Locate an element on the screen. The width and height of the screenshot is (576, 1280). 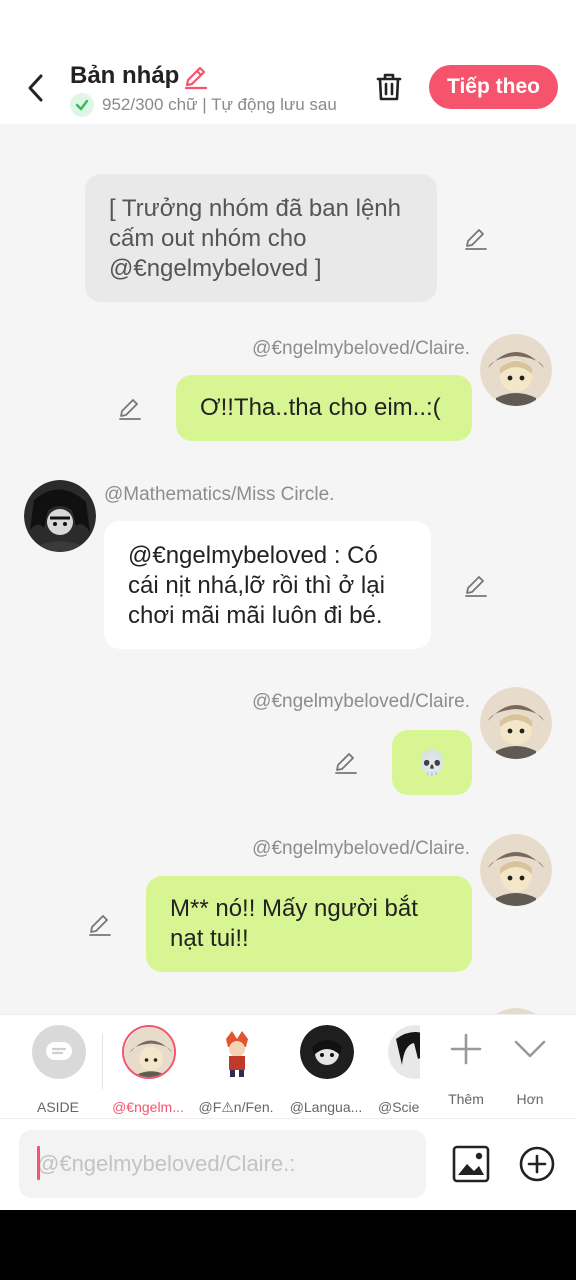
outgoing-message-bubble: M** nó!! Mấy người bắt nạt tui!! is located at coordinates (309, 924).